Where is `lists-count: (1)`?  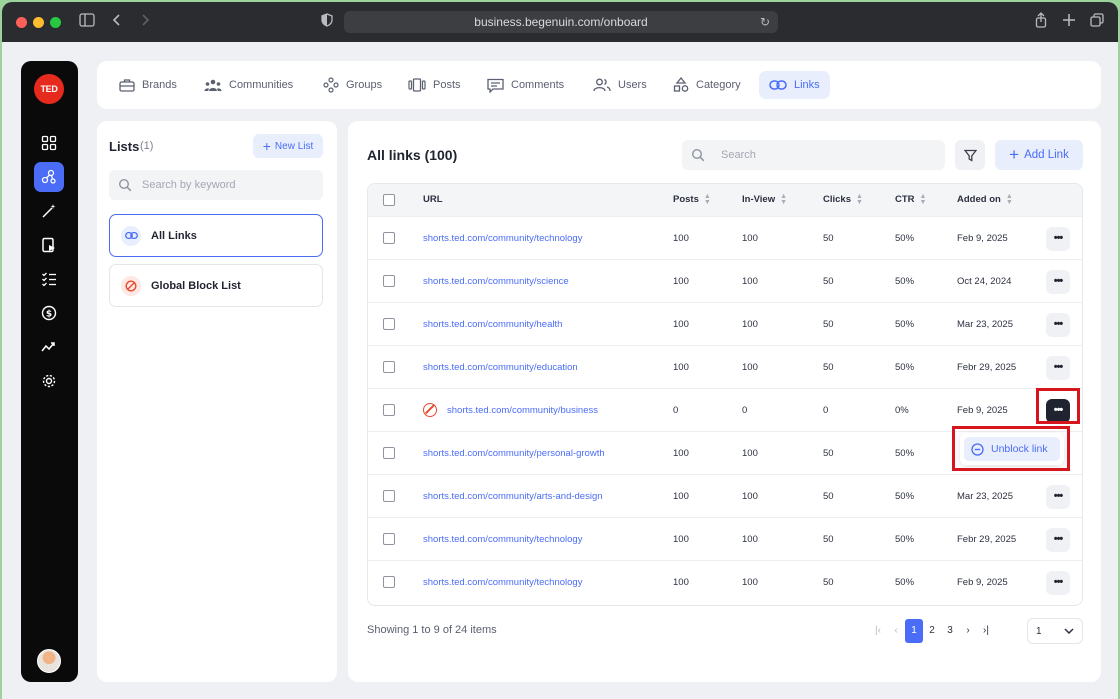
lists-count: (1) is located at coordinates (147, 146).